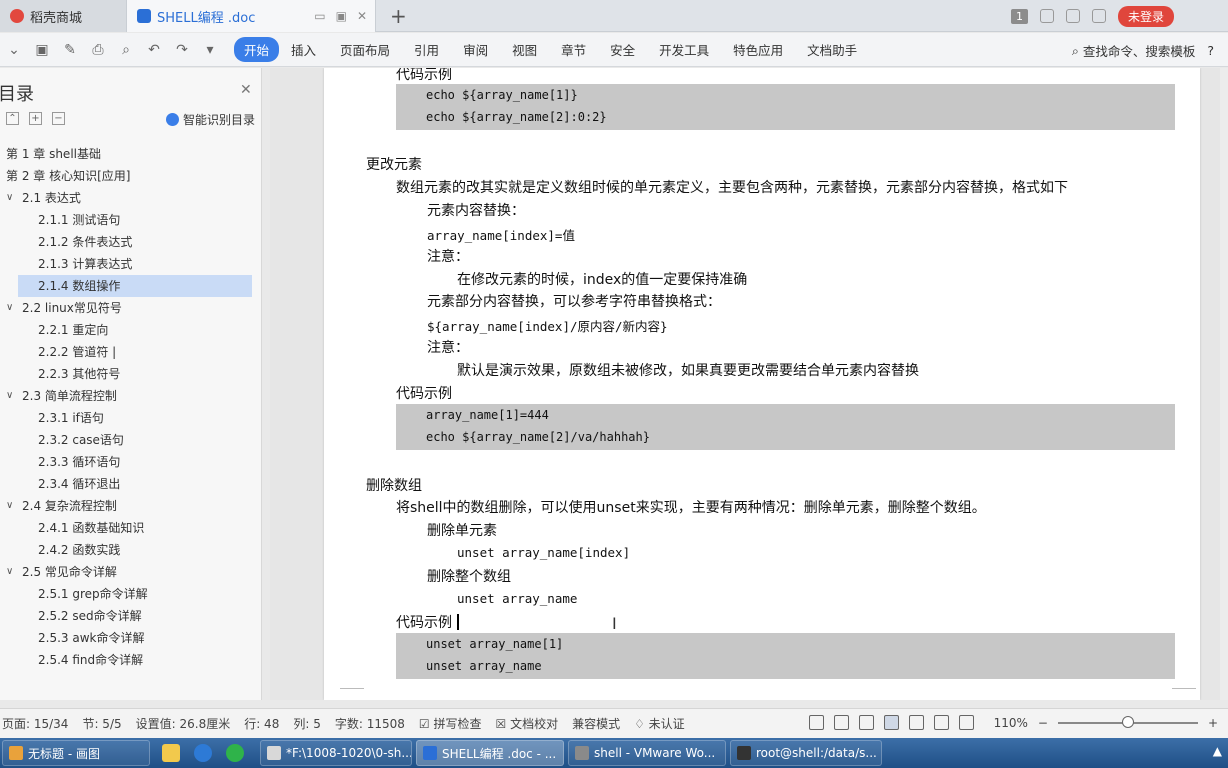  Describe the element at coordinates (1043, 723) in the screenshot. I see `zoom-out-icon: −` at that location.